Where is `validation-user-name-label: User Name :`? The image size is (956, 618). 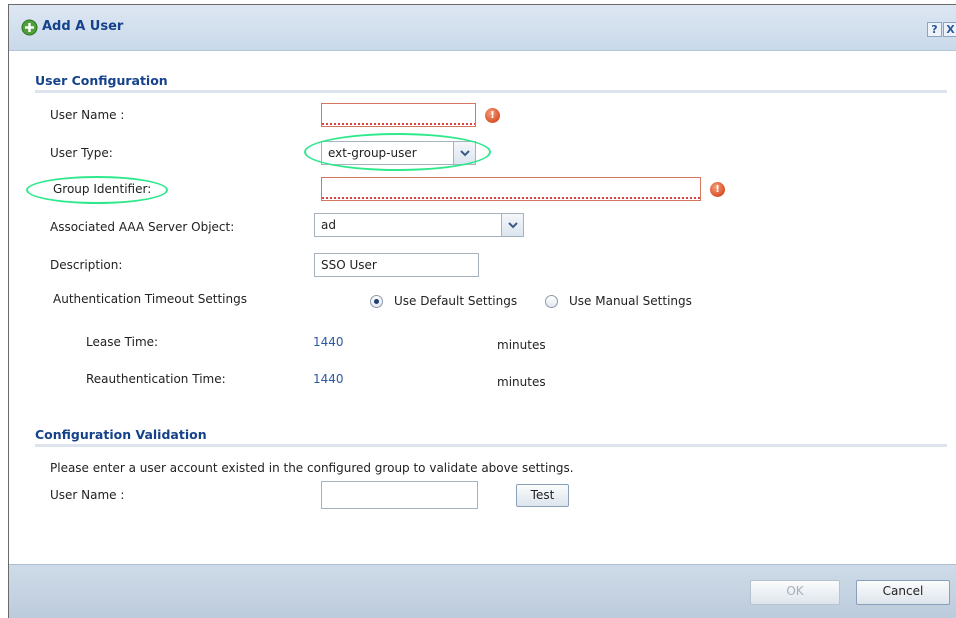
validation-user-name-label: User Name : is located at coordinates (87, 495).